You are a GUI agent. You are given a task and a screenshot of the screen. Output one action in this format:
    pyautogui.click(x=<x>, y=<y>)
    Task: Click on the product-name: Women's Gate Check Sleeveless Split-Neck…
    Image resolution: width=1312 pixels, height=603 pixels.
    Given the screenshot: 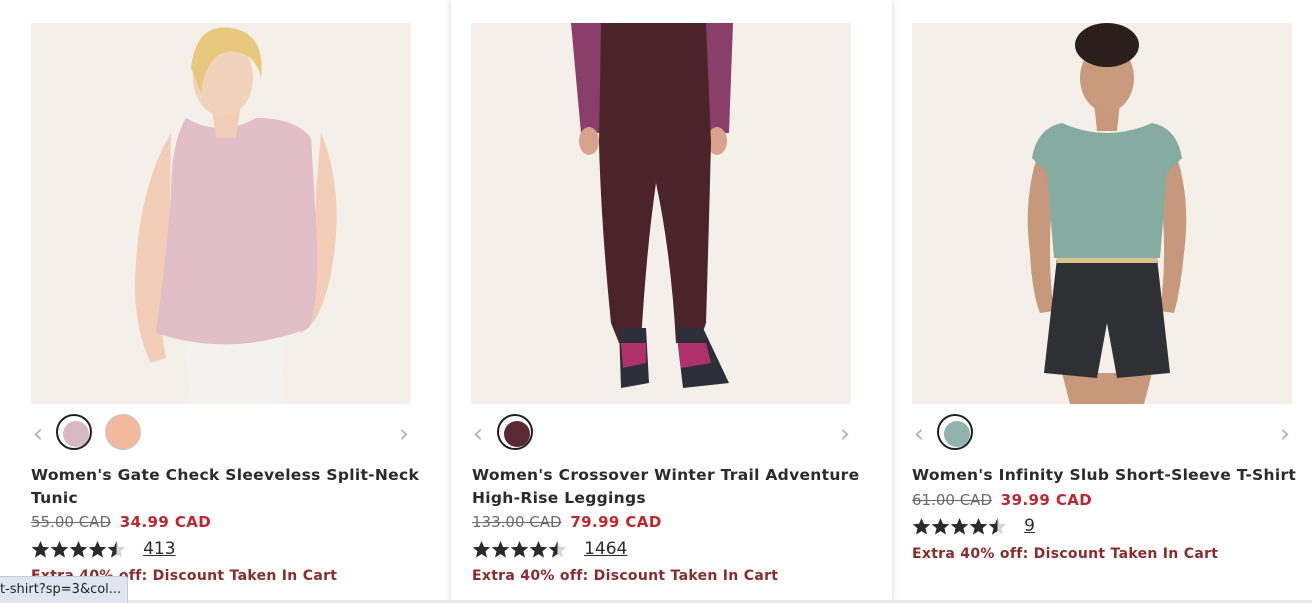 What is the action you would take?
    pyautogui.click(x=231, y=487)
    